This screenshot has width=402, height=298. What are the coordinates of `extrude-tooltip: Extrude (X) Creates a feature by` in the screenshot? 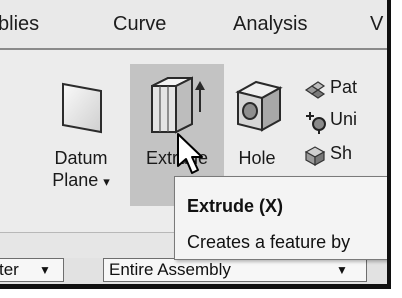 It's located at (280, 218).